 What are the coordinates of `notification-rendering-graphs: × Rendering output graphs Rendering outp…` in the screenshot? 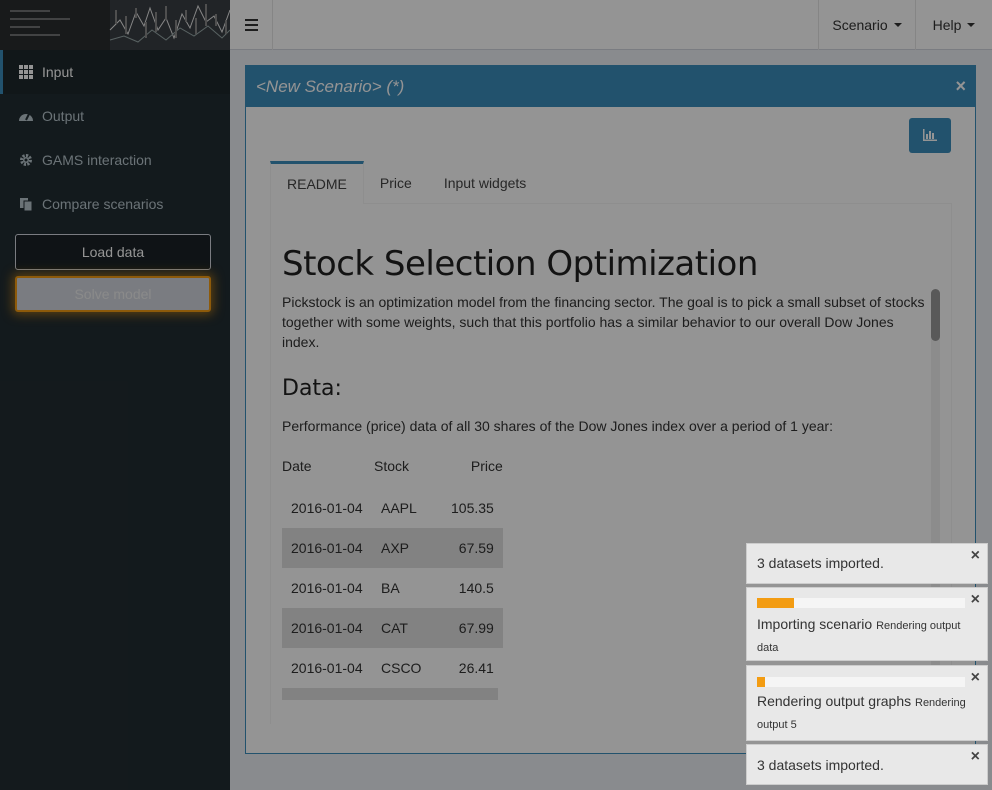 It's located at (867, 703).